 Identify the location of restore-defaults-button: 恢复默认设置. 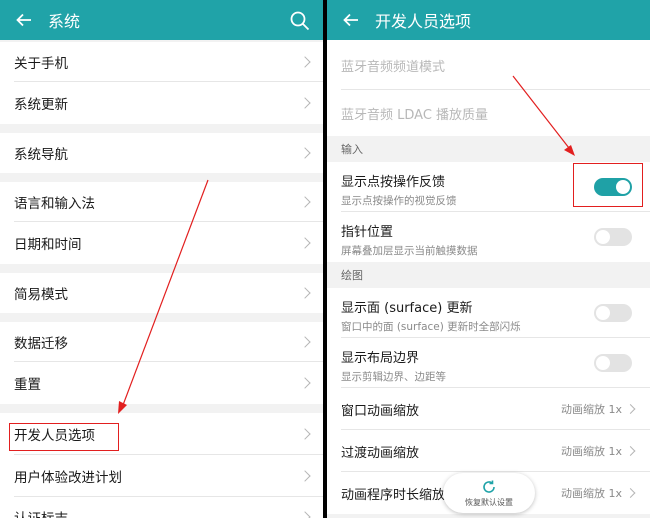
(489, 493).